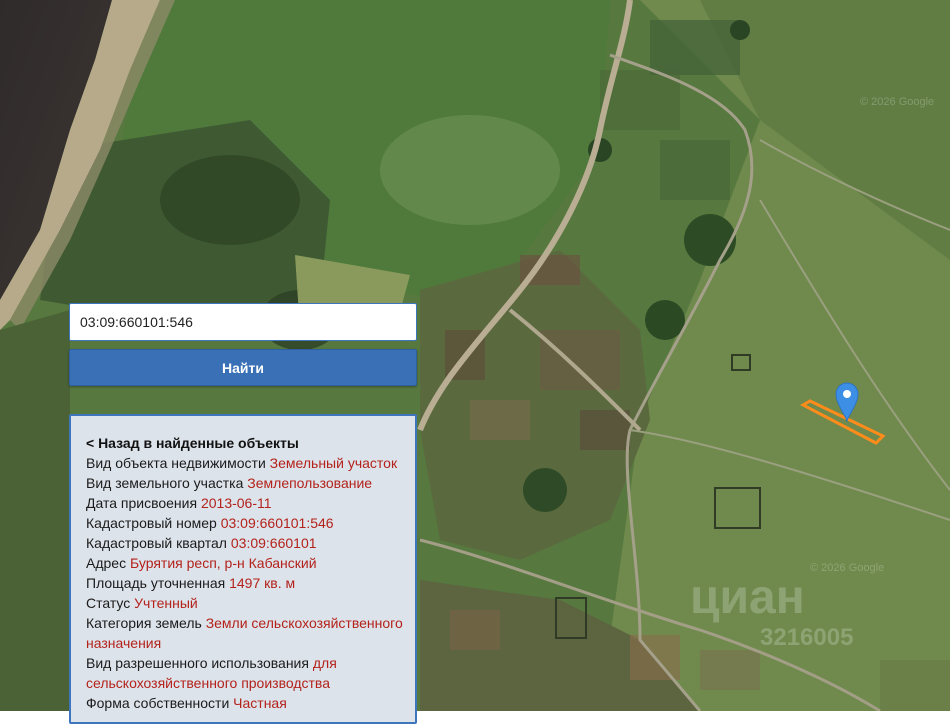 This screenshot has width=950, height=724. I want to click on cadastral-search-input, so click(243, 322).